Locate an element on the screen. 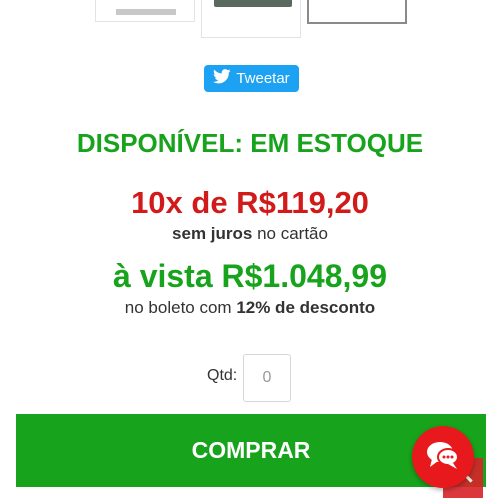  chat-bubbles-icon is located at coordinates (443, 457).